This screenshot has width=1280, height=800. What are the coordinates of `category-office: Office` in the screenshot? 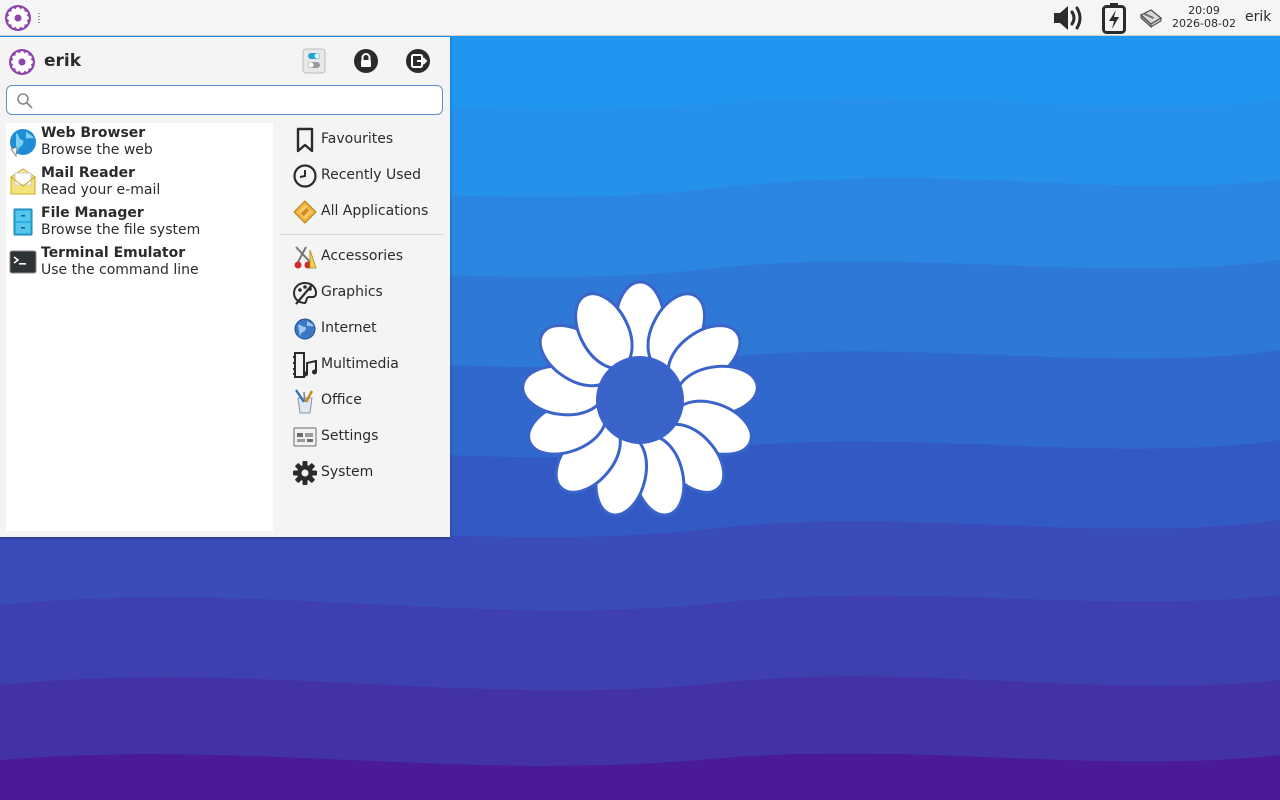 It's located at (362, 402).